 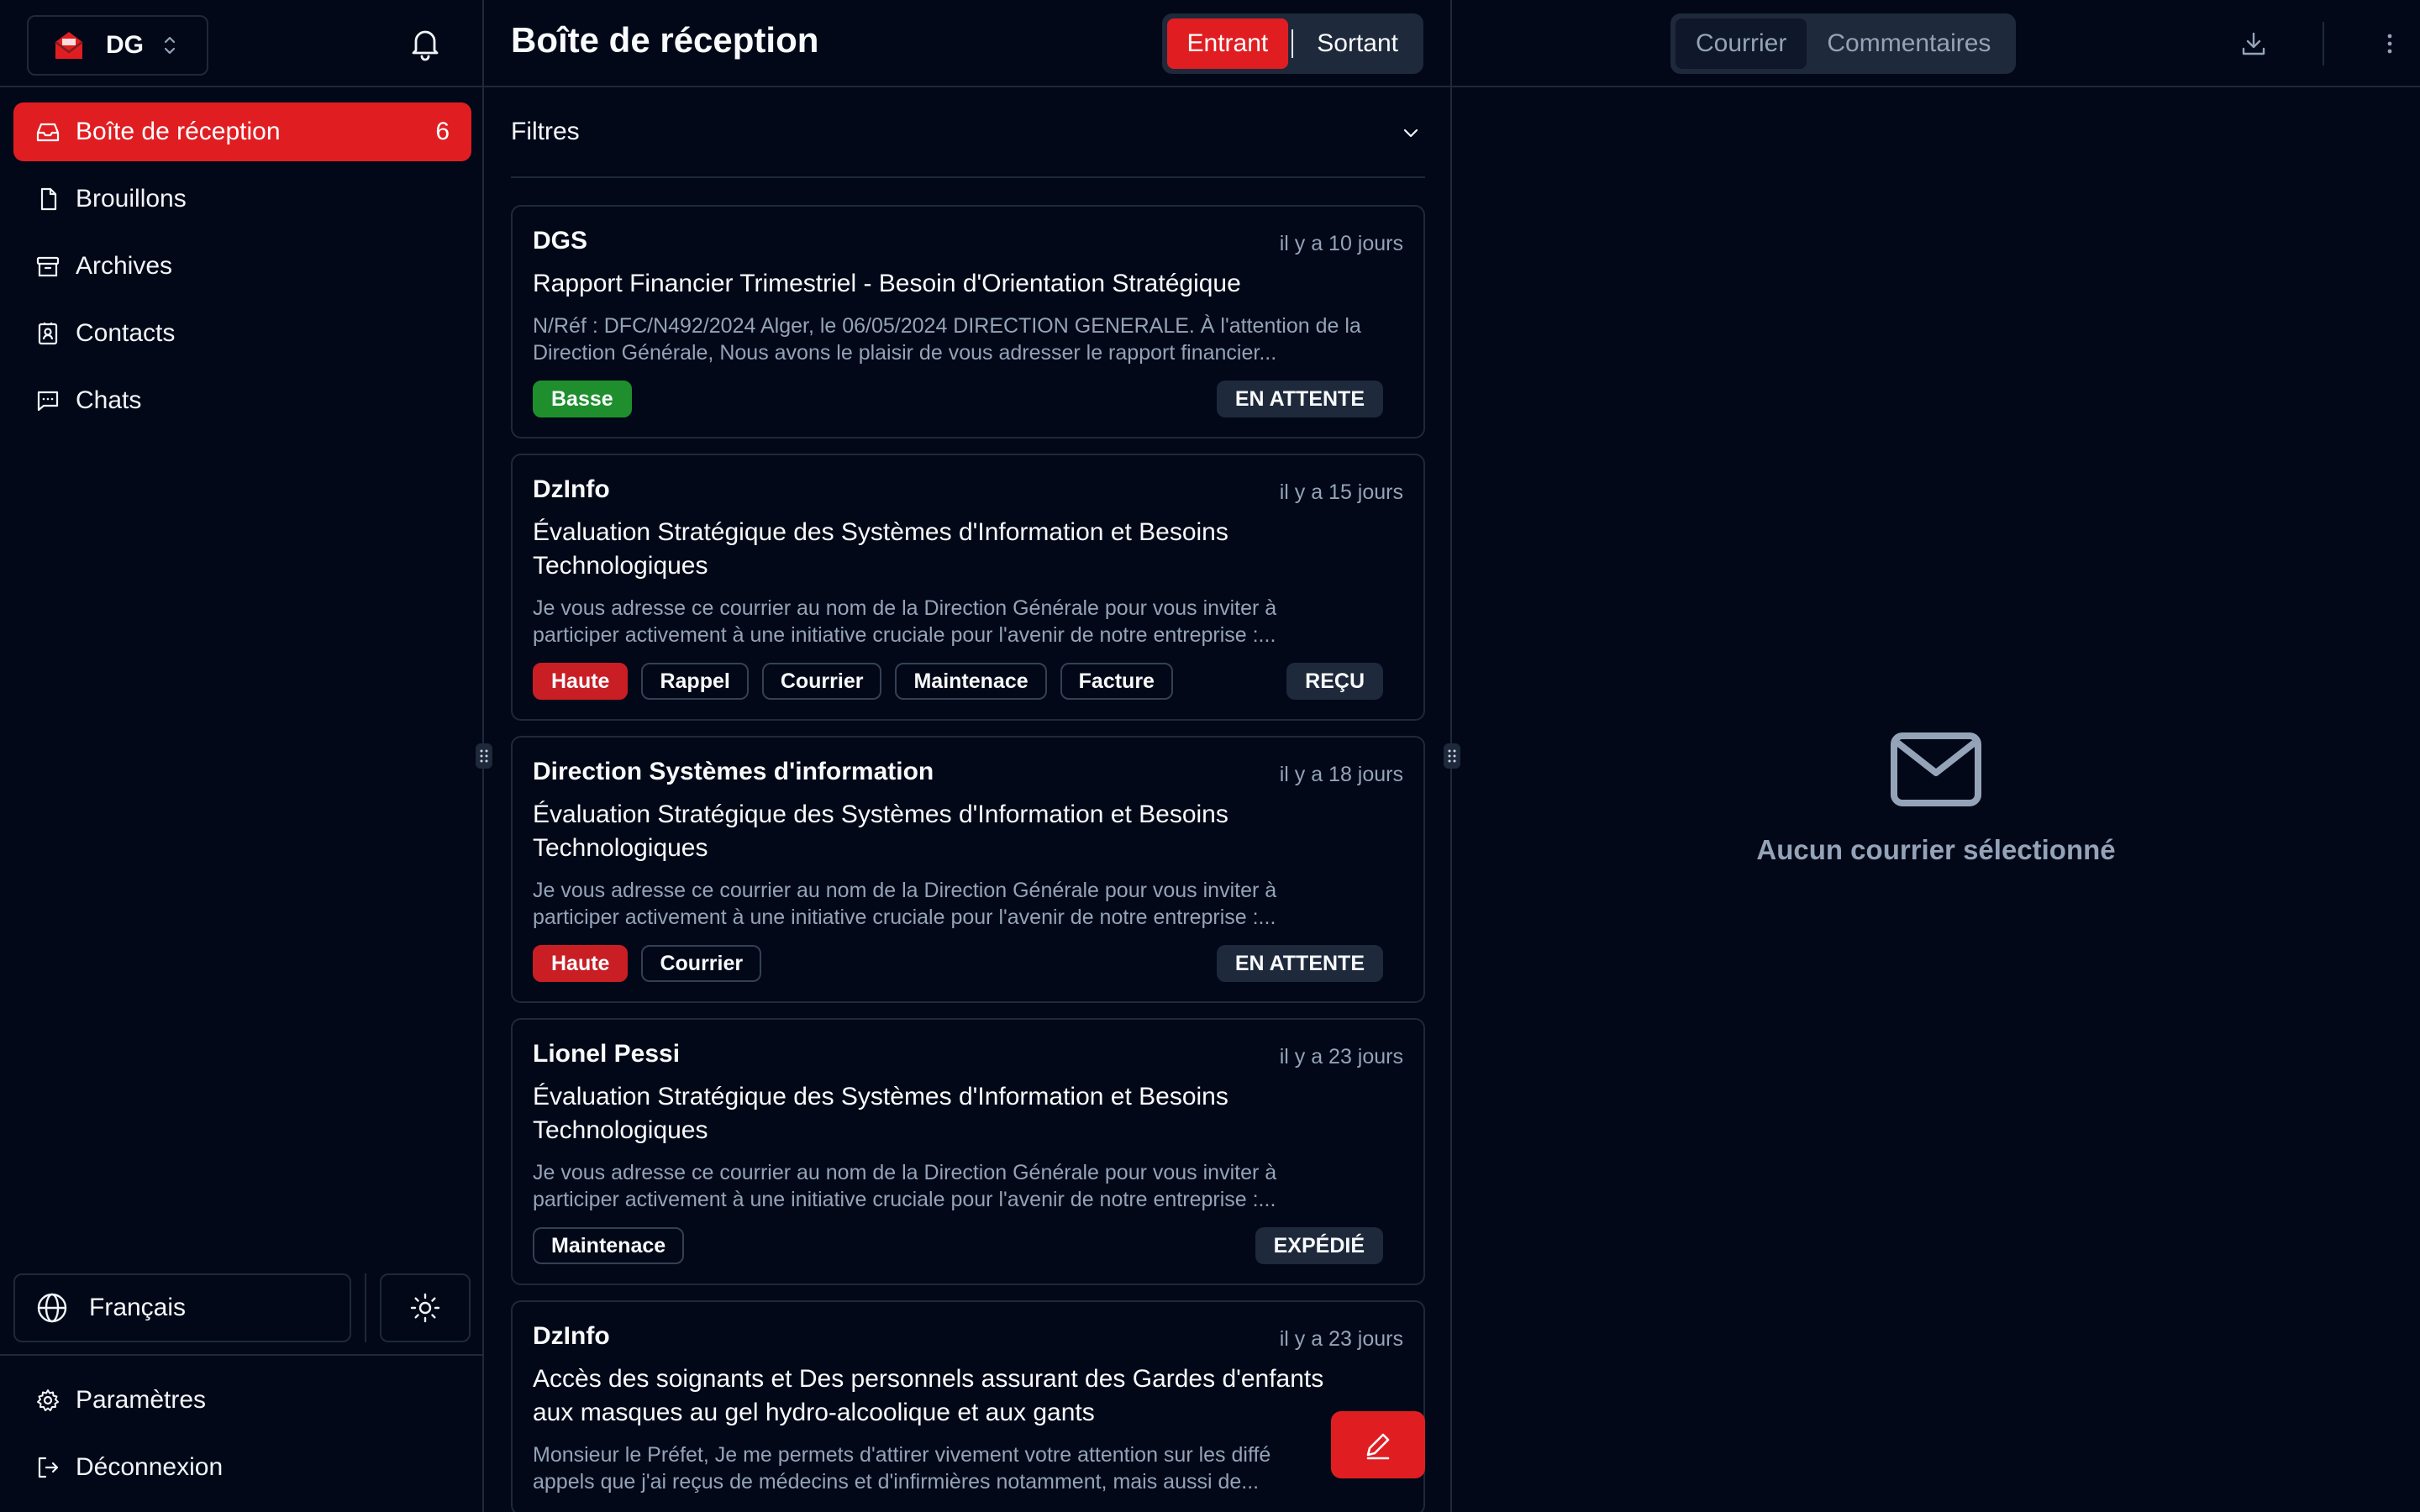 I want to click on toggle-divider, so click(x=1293, y=43).